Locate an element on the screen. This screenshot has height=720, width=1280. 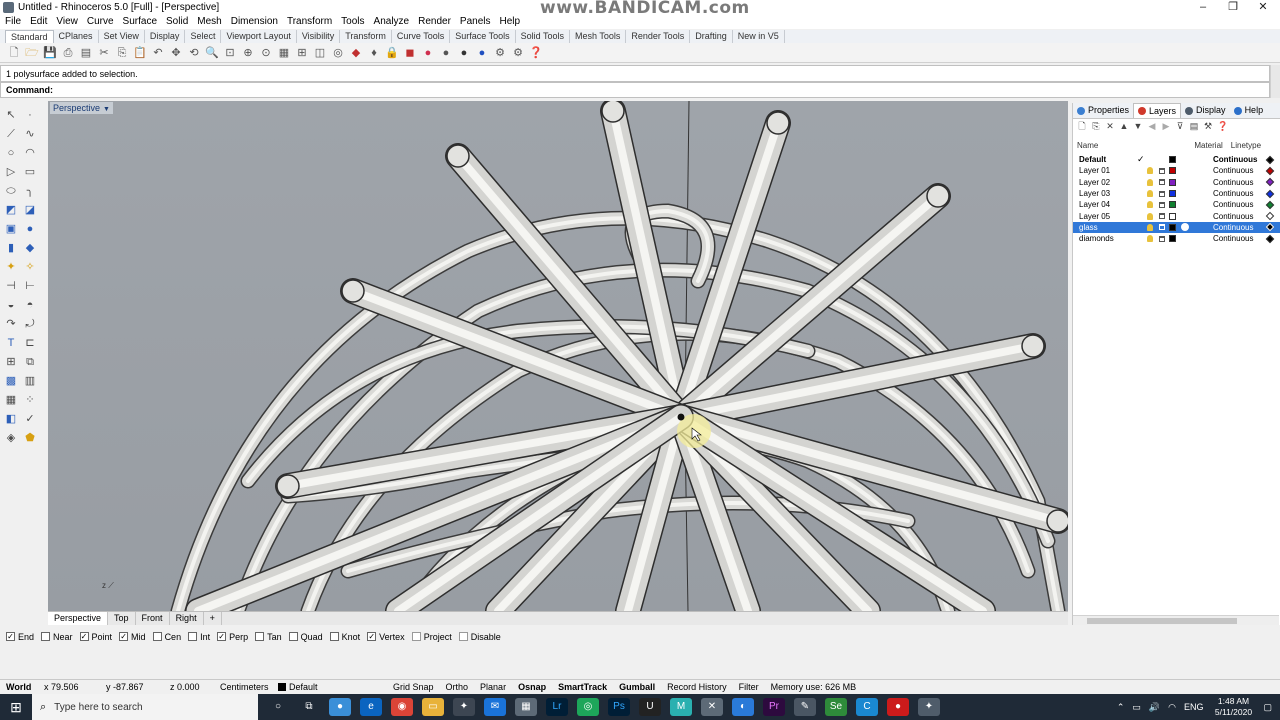
car-icon: ◆ is located at coordinates (356, 53).